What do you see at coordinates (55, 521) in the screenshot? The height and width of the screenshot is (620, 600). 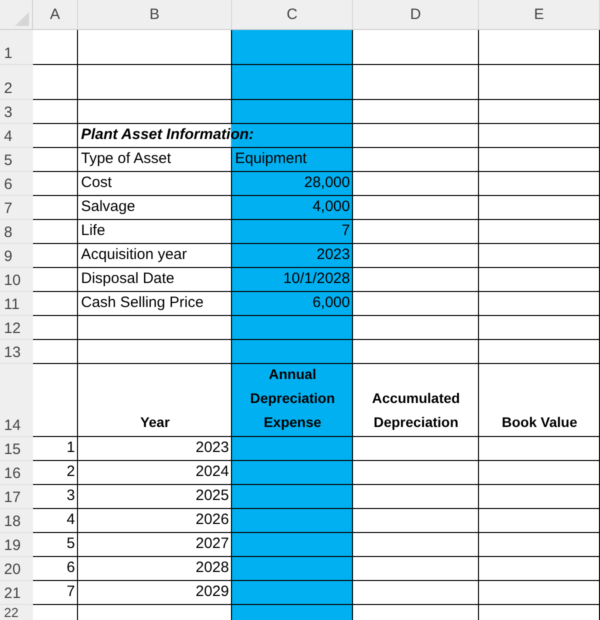 I see `table-cell: 4` at bounding box center [55, 521].